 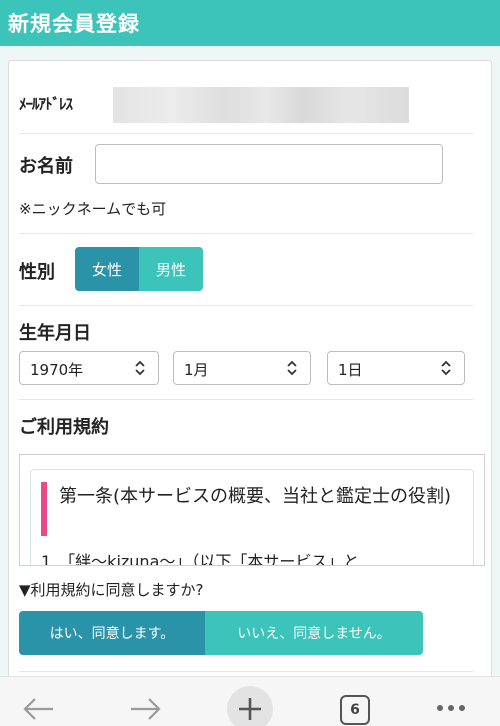 I want to click on agree-yes-button: はい、同意します。, so click(x=112, y=633).